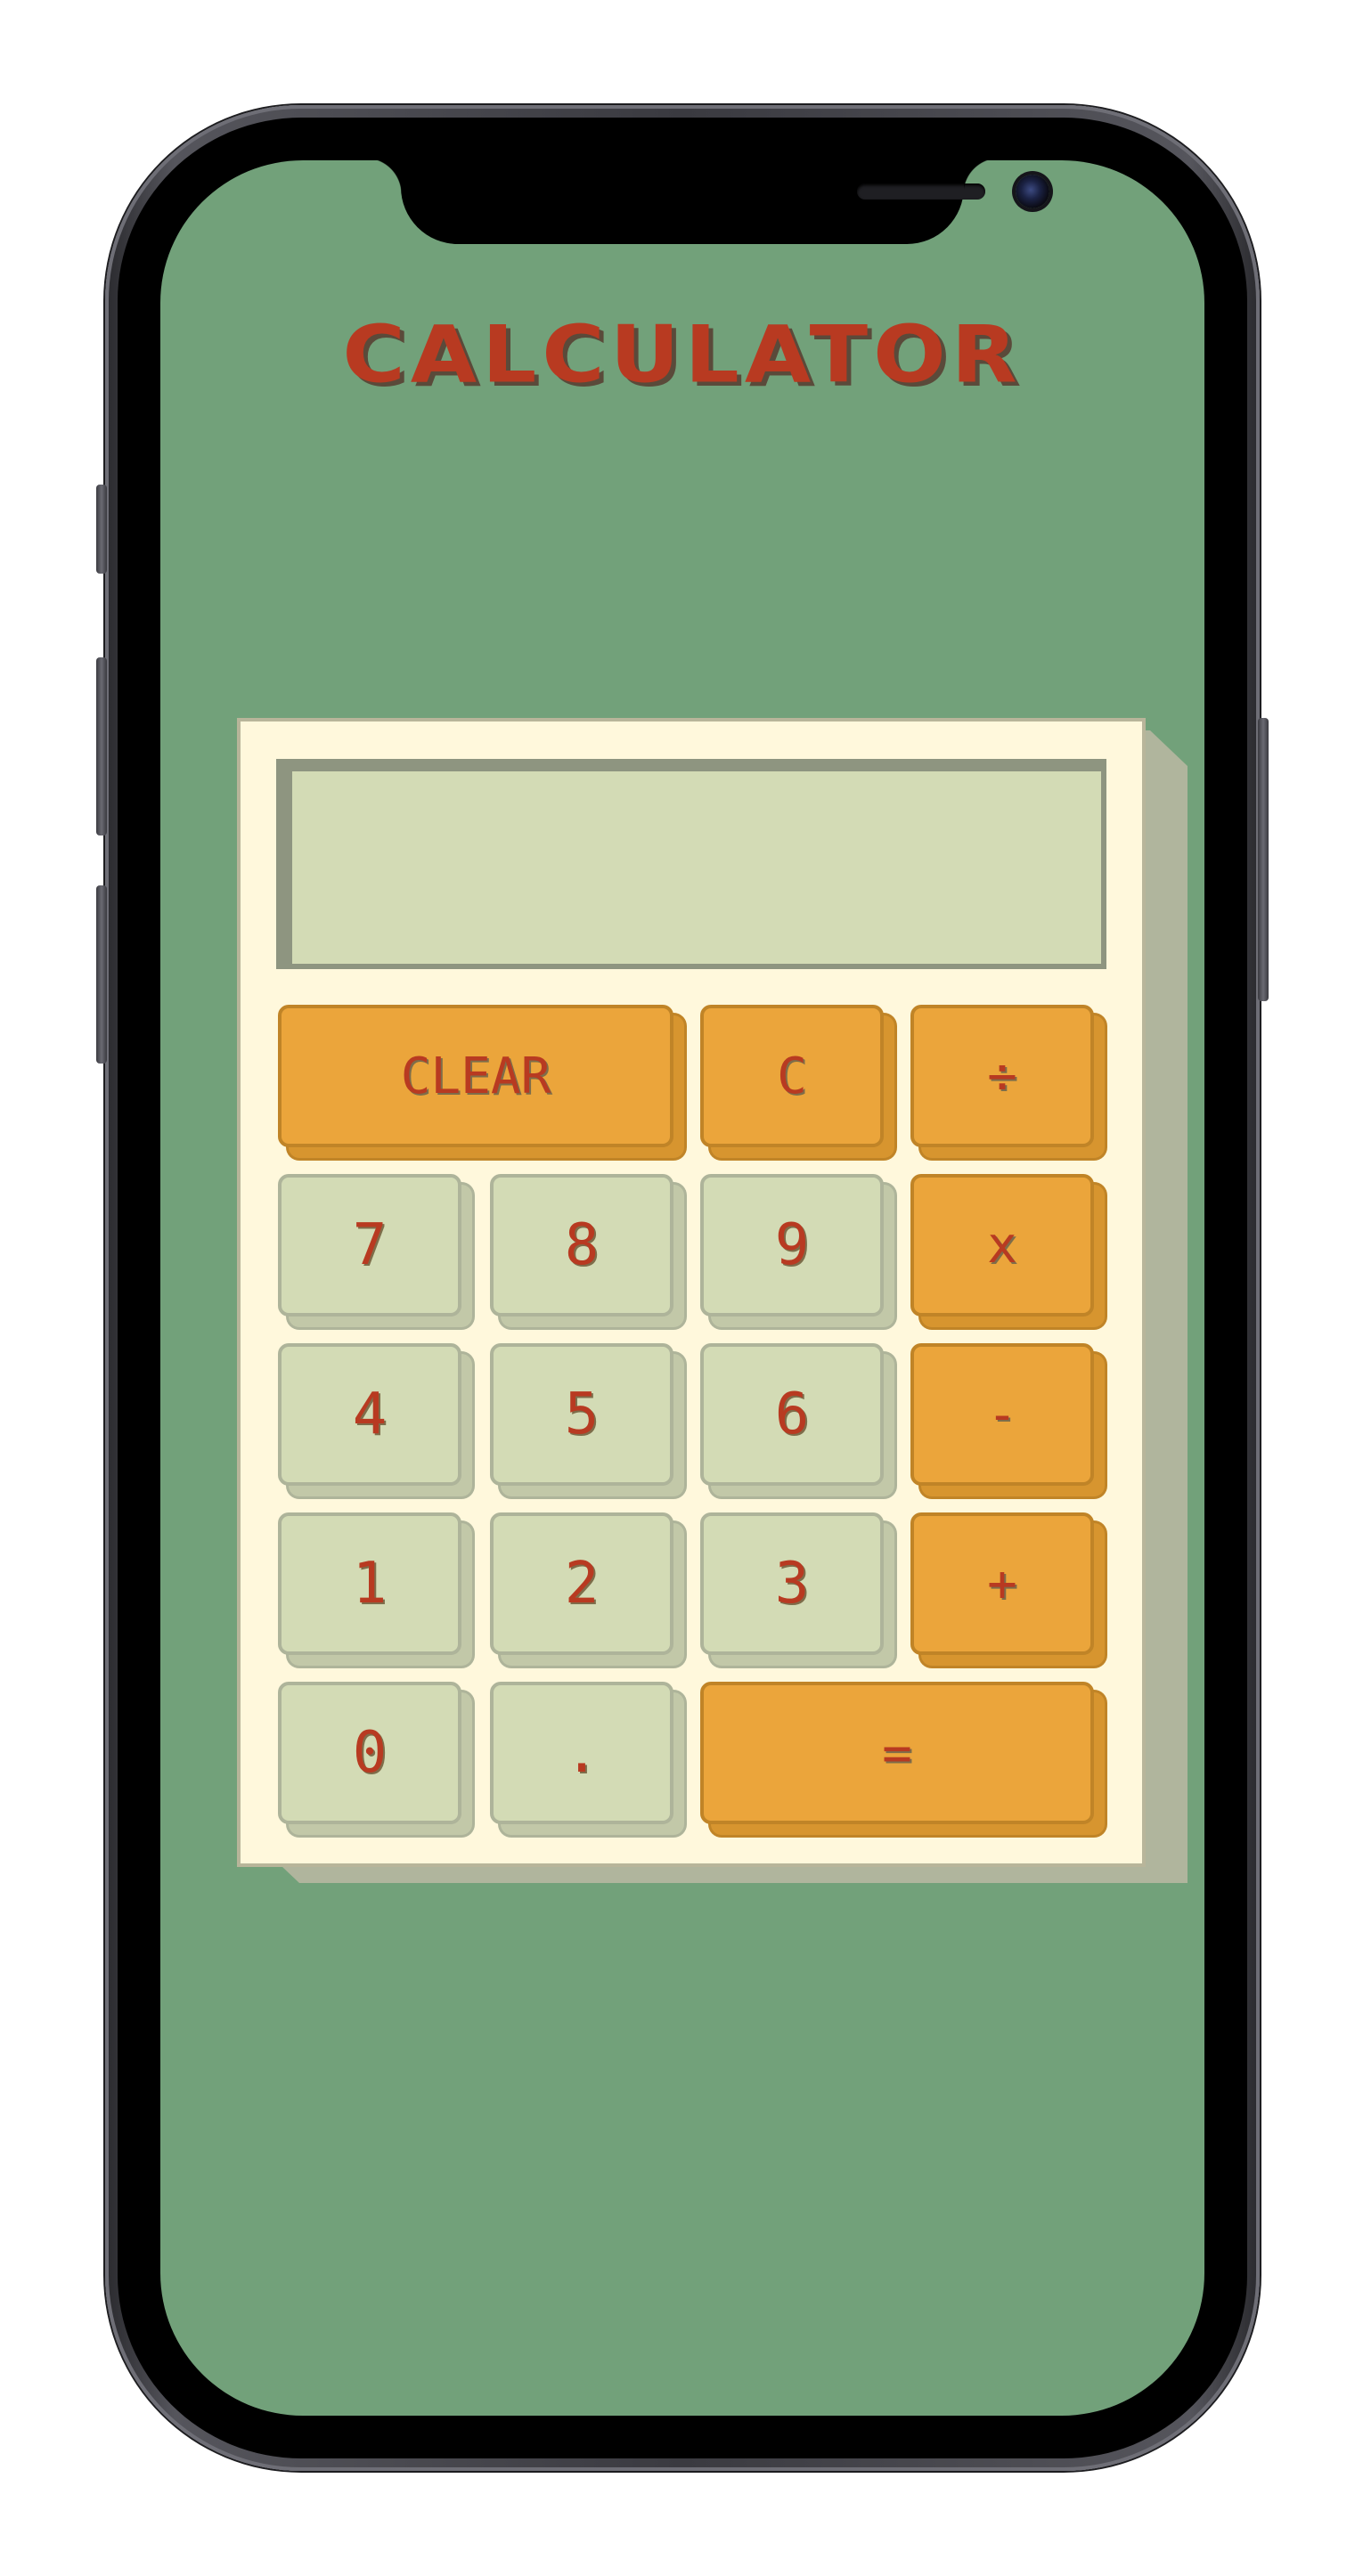  Describe the element at coordinates (792, 1076) in the screenshot. I see `backspace-button: C` at that location.